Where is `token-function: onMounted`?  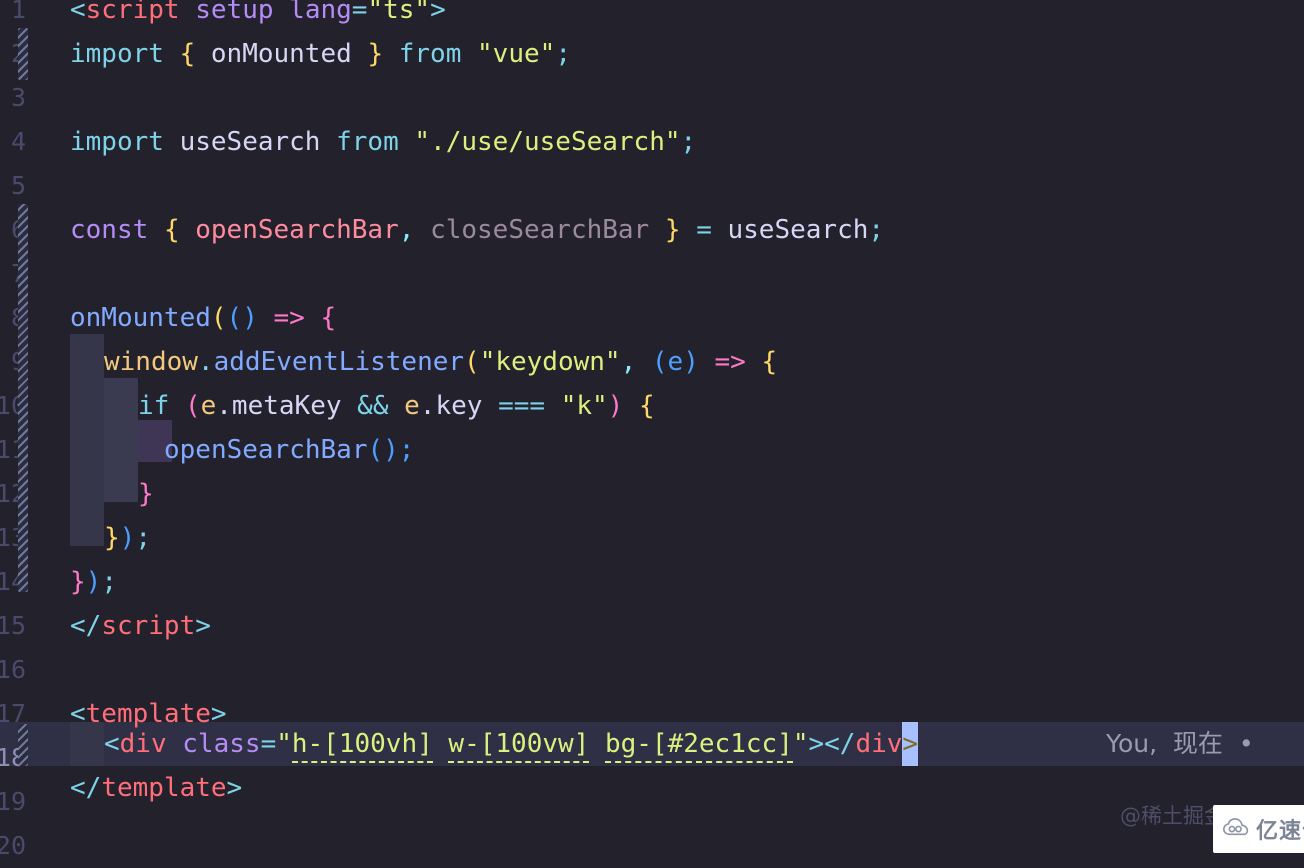
token-function: onMounted is located at coordinates (140, 318).